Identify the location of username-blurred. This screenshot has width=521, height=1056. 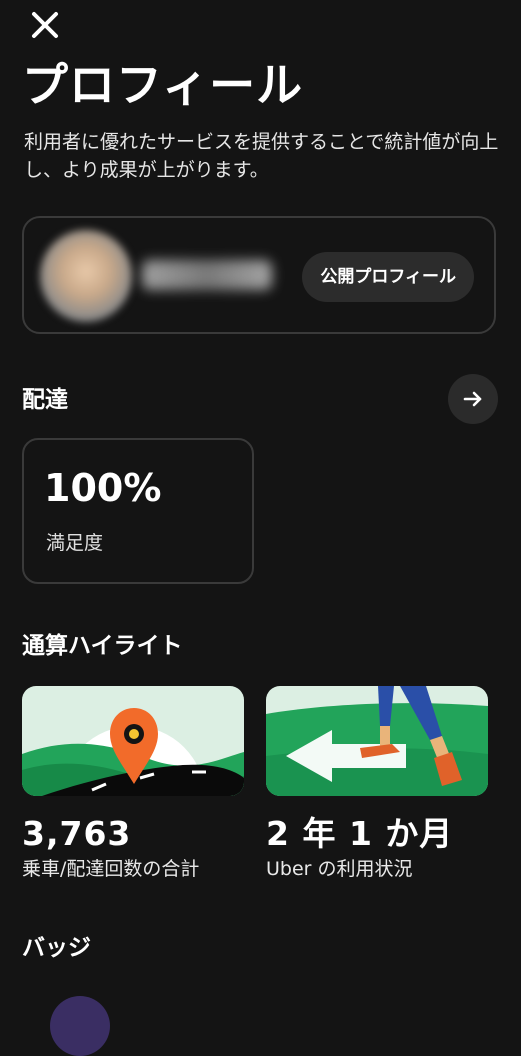
(207, 275).